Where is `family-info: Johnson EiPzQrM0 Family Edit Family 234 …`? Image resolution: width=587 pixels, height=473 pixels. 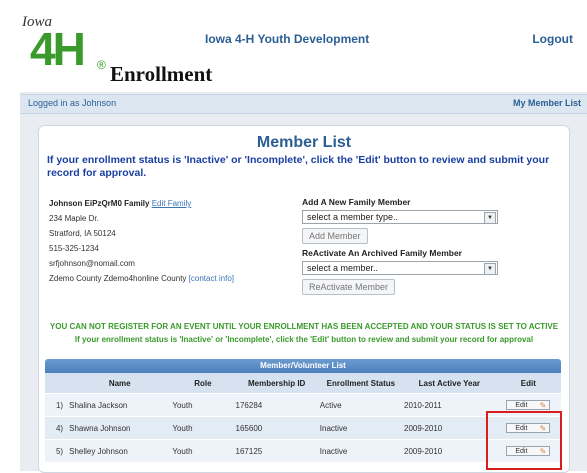 family-info: Johnson EiPzQrM0 Family Edit Family 234 … is located at coordinates (141, 241).